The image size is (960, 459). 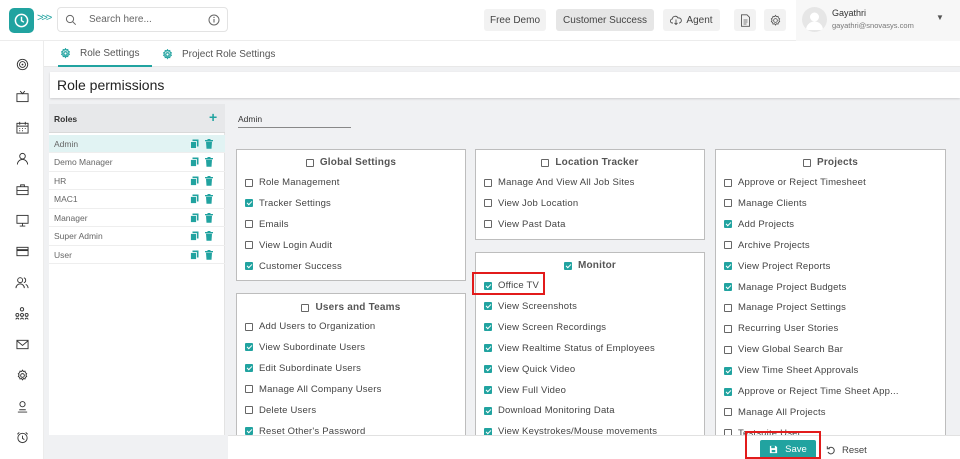 I want to click on projects-checkbox, so click(x=806, y=162).